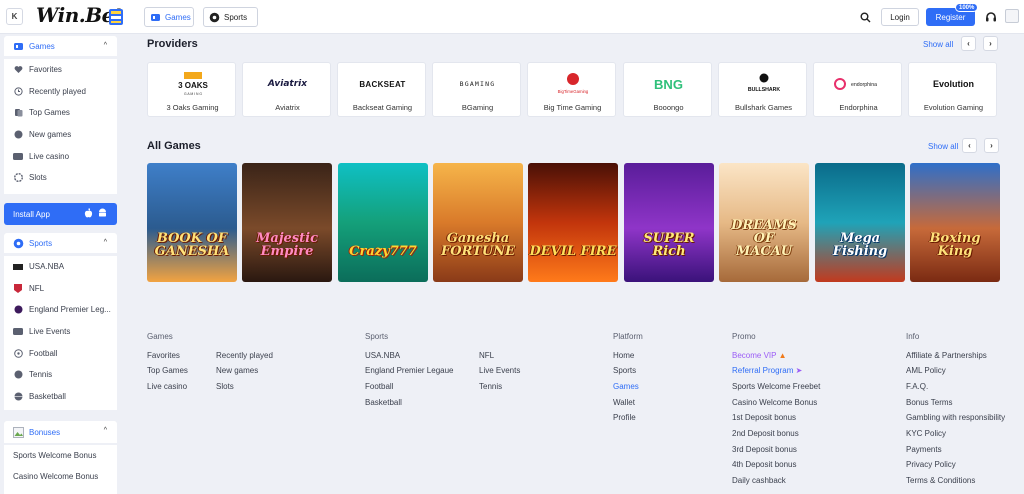 This screenshot has height=494, width=1024. I want to click on sidebar-item-live-events: Live Events, so click(60, 332).